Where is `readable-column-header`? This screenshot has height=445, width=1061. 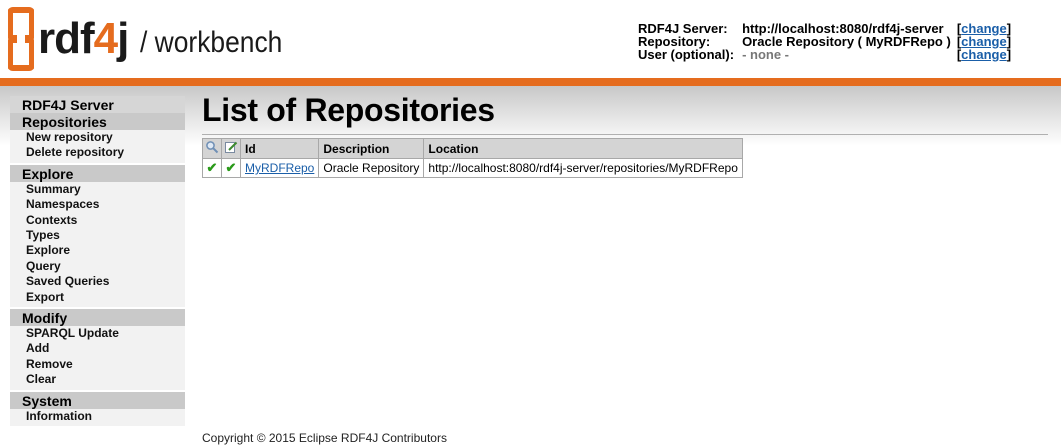 readable-column-header is located at coordinates (212, 148).